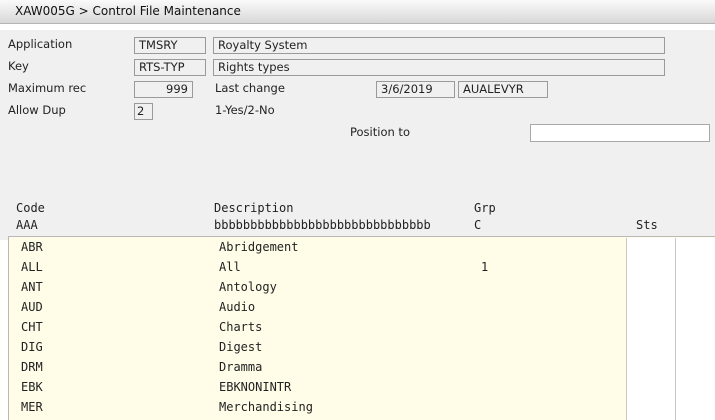 The width and height of the screenshot is (715, 420). What do you see at coordinates (163, 89) in the screenshot?
I see `max-rec-field: 999` at bounding box center [163, 89].